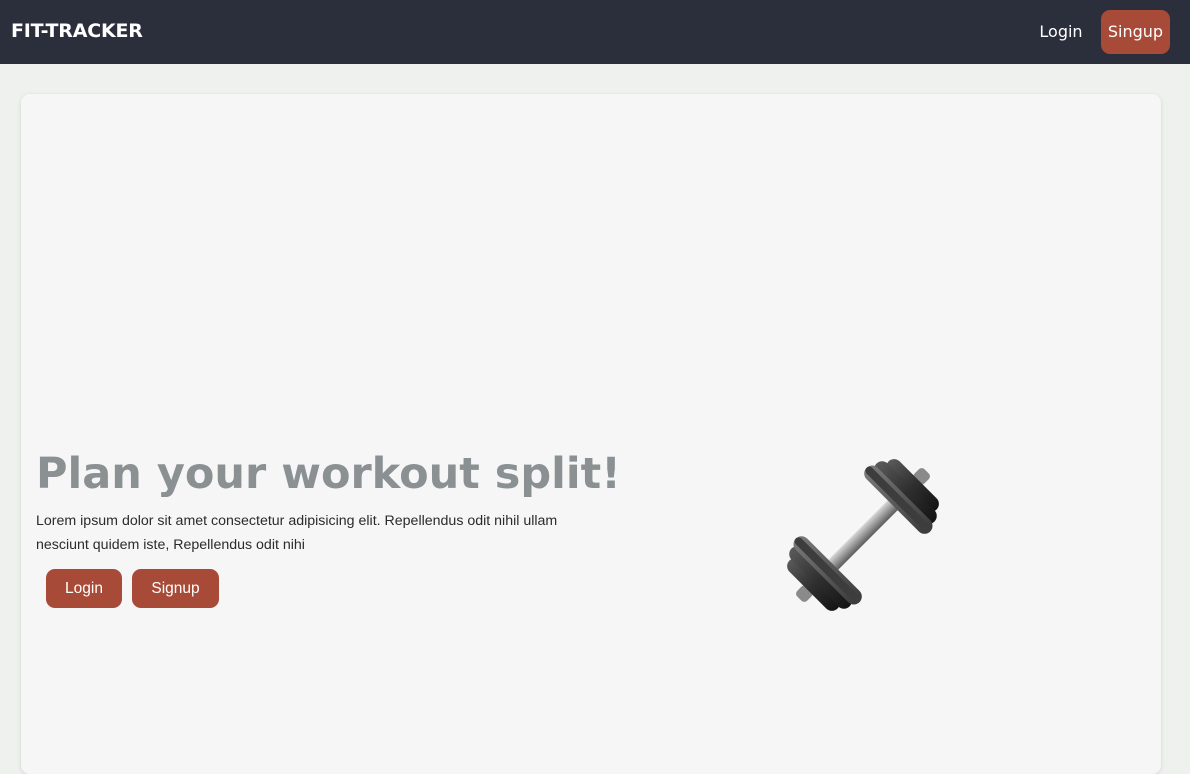  What do you see at coordinates (863, 535) in the screenshot?
I see `dumbbell-icon` at bounding box center [863, 535].